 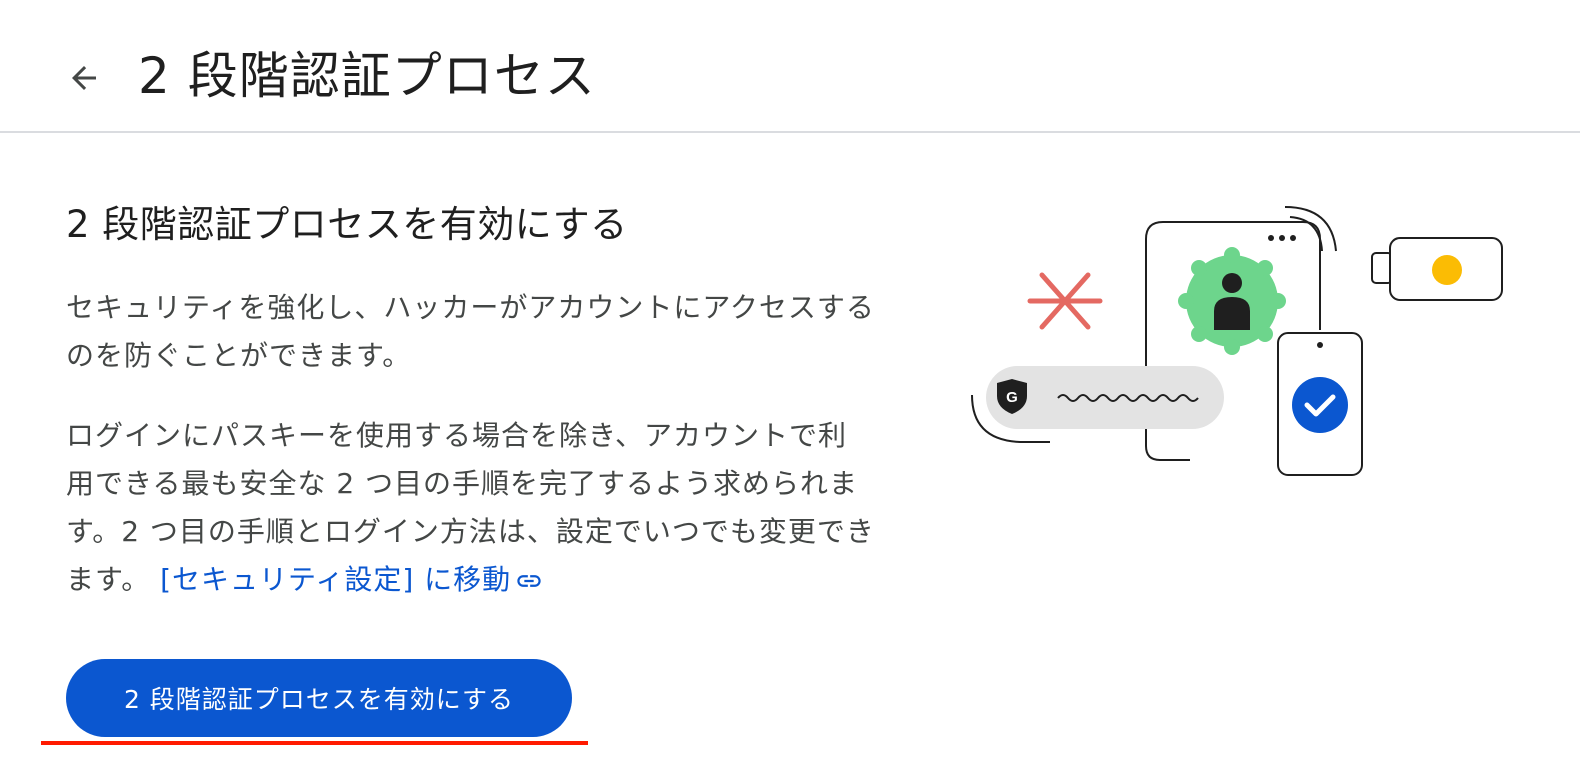 I want to click on security-settings-link: [セキュリティ設定] に移動, so click(x=351, y=579).